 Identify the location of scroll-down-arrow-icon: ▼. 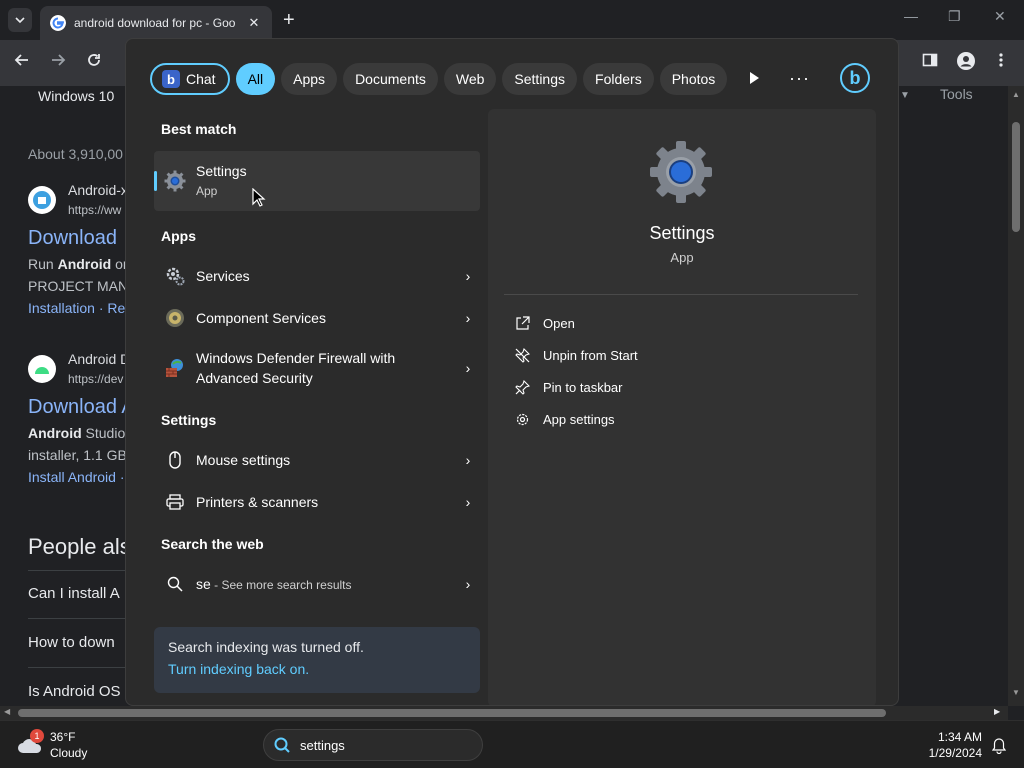
(1016, 692).